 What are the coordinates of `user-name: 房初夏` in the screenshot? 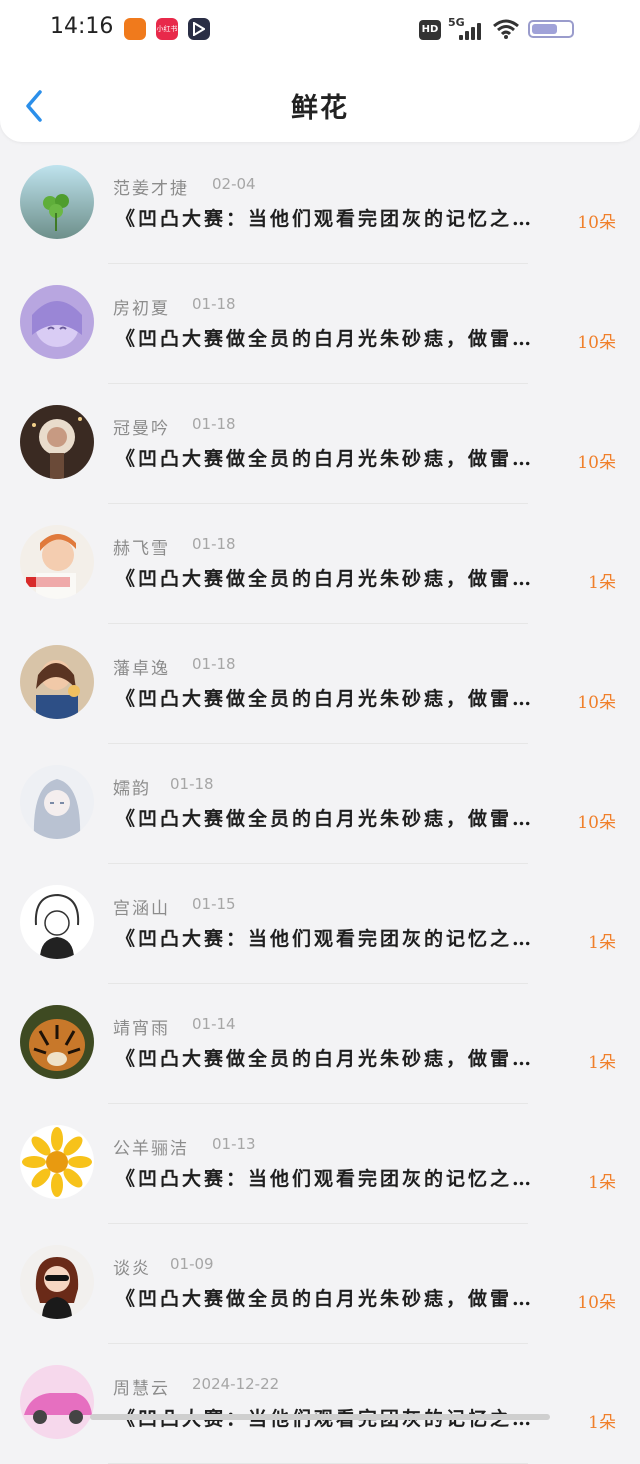 It's located at (141, 309).